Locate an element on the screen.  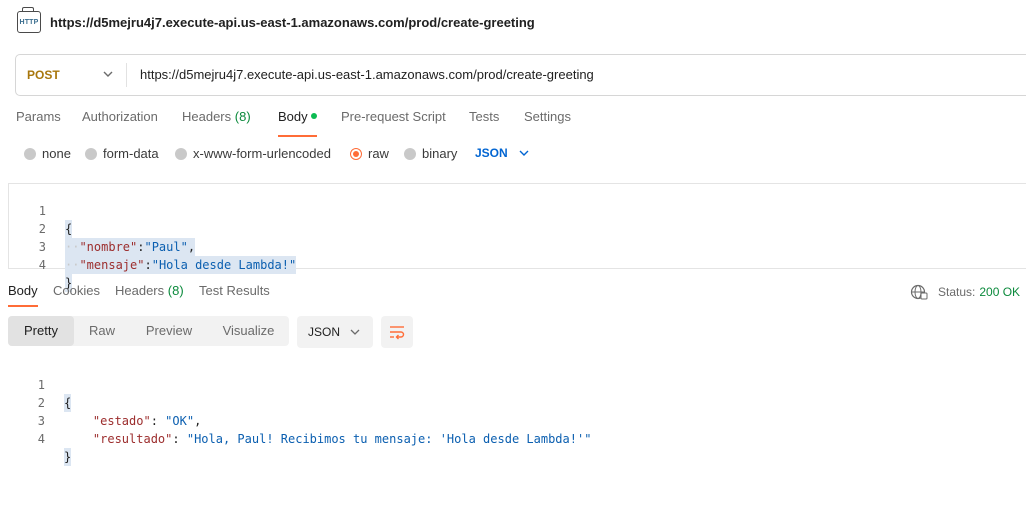
tab-pre-request-script: Pre-request Script is located at coordinates (393, 116).